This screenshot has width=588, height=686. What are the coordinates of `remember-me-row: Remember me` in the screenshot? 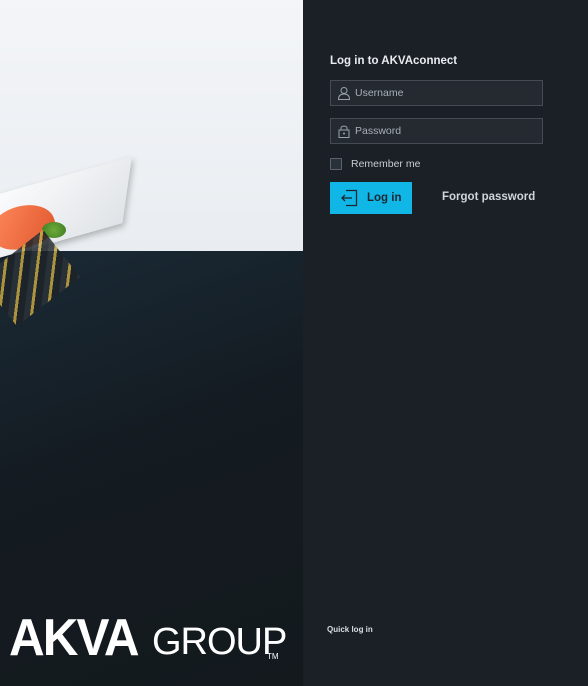 It's located at (375, 164).